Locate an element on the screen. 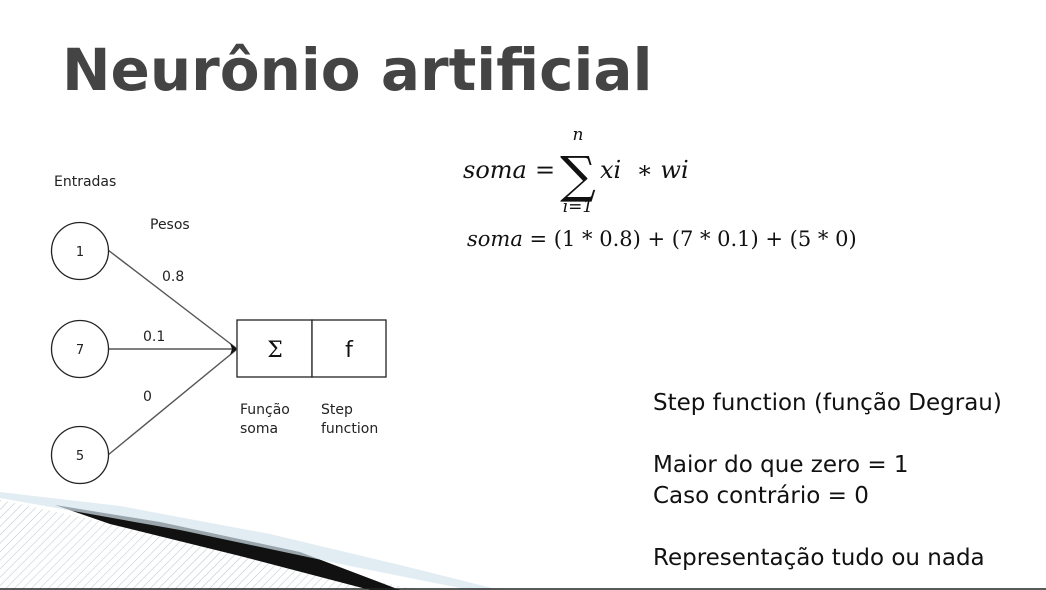 This screenshot has height=590, width=1046. formula-equals: = is located at coordinates (545, 170).